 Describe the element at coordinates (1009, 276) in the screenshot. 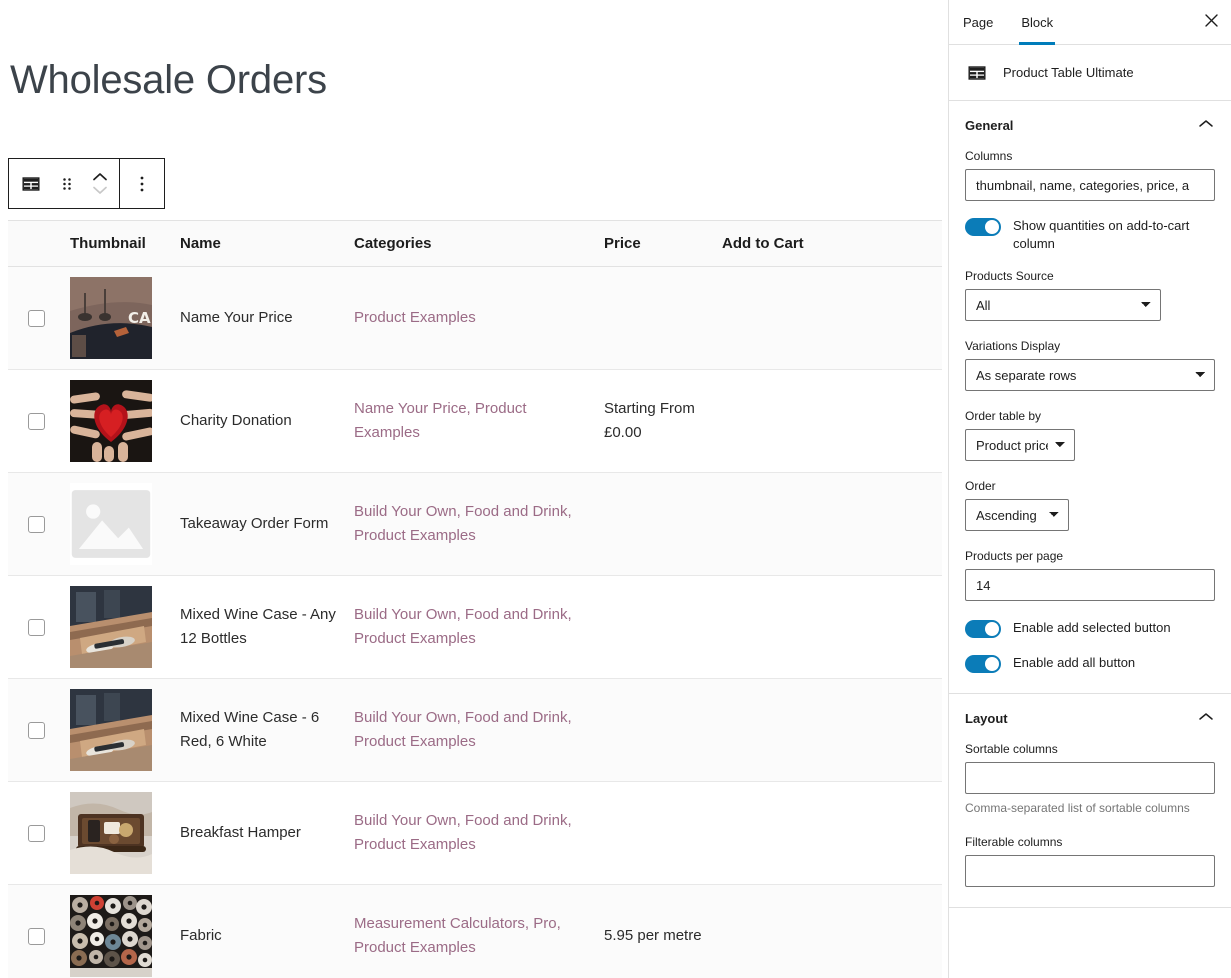

I see `products-source-label: Products Source` at that location.